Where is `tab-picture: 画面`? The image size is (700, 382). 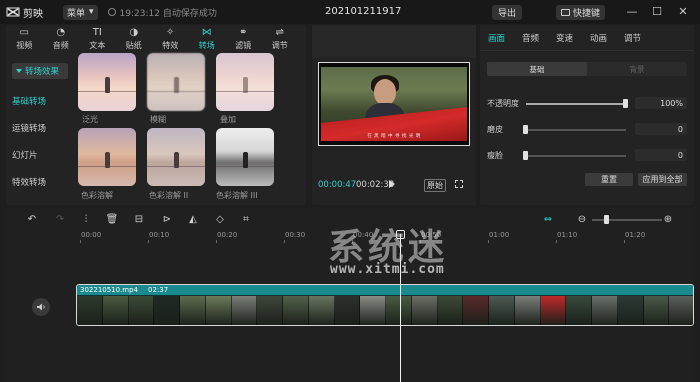
tab-picture: 画面 is located at coordinates (496, 38).